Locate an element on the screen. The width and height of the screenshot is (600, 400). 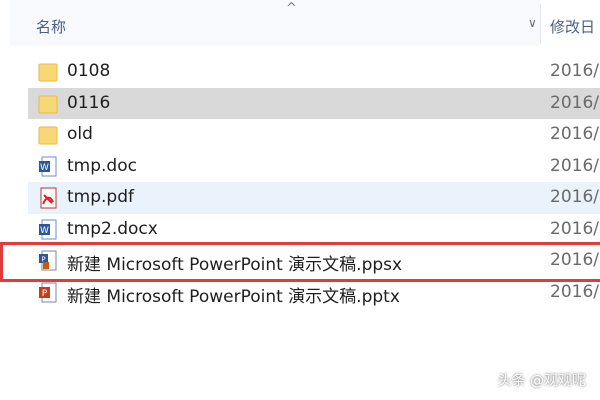
file-name: tmp.doc is located at coordinates (102, 165).